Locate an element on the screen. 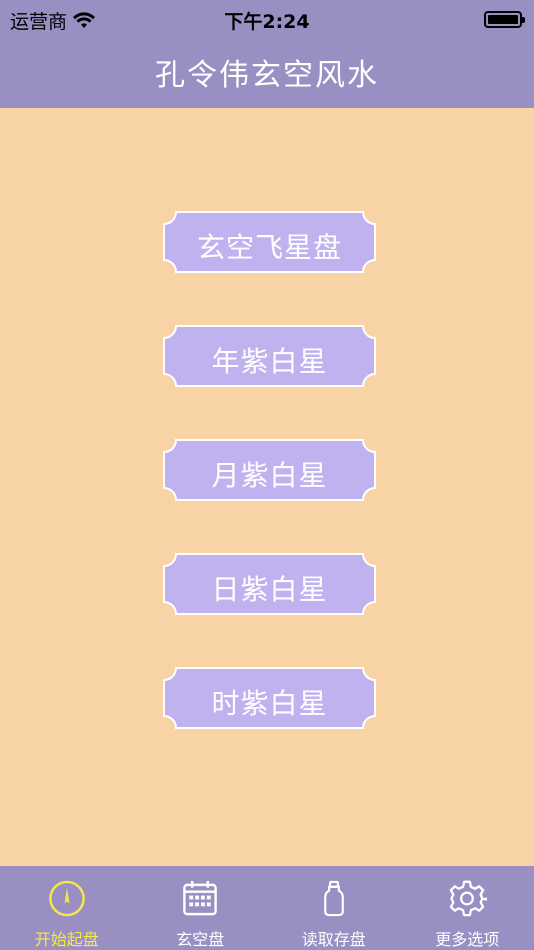 This screenshot has width=534, height=950. menu-button-hour-star: 时紫白星 is located at coordinates (269, 698).